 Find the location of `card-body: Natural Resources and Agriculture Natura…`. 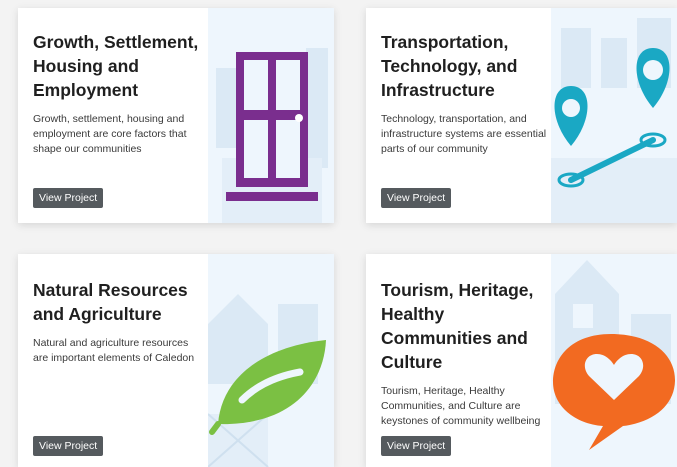

card-body: Natural Resources and Agriculture Natura… is located at coordinates (118, 322).